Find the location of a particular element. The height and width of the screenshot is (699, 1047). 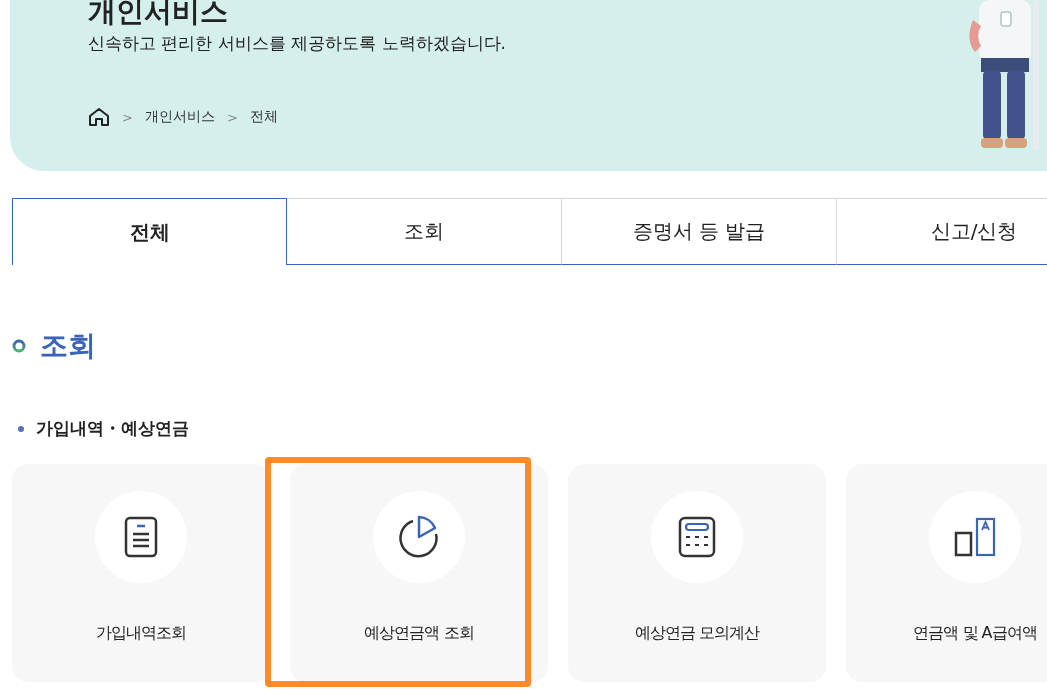

page-subtitle: 신속하고 편리한 서비스를 제공하도록 노력하겠습니다. is located at coordinates (298, 43).